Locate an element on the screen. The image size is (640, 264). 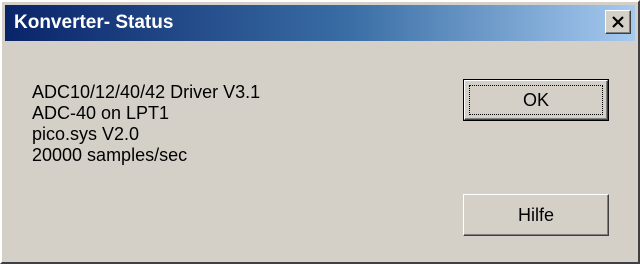
converter-port-line: ADC-40 on LPT1 is located at coordinates (101, 113).